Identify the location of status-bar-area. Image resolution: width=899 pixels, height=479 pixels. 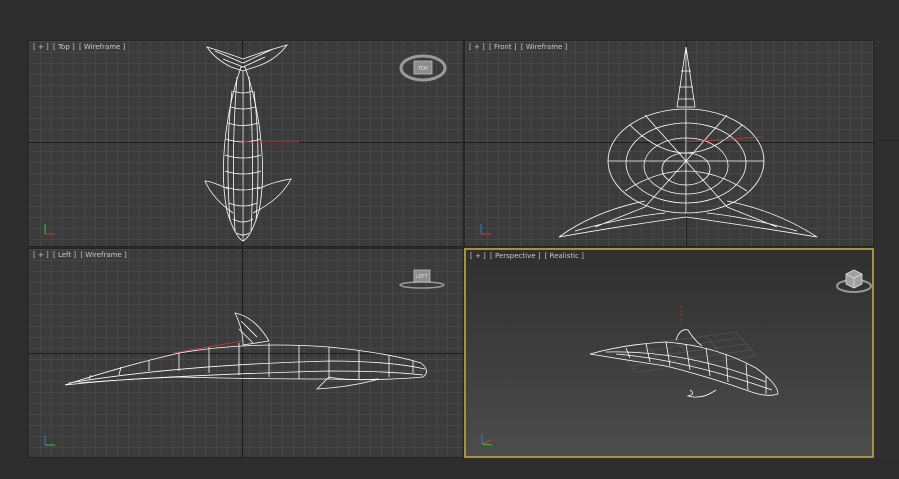
(449, 468).